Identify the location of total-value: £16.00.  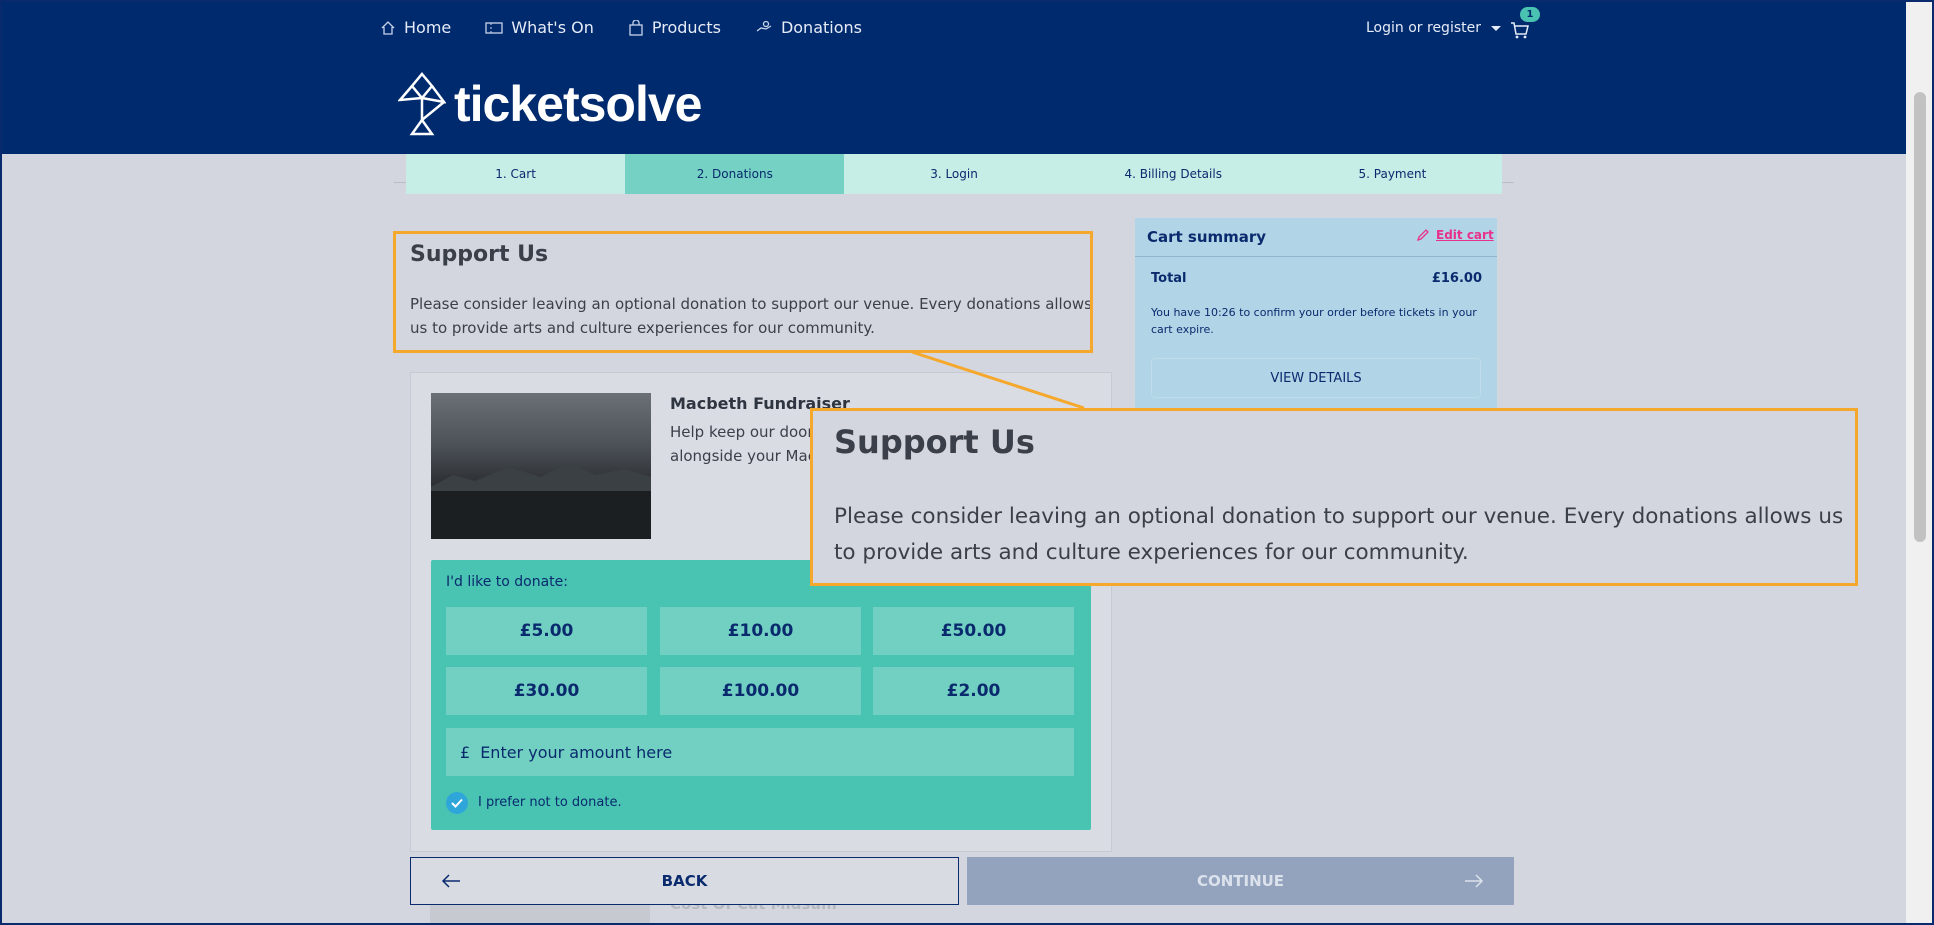
(1456, 278).